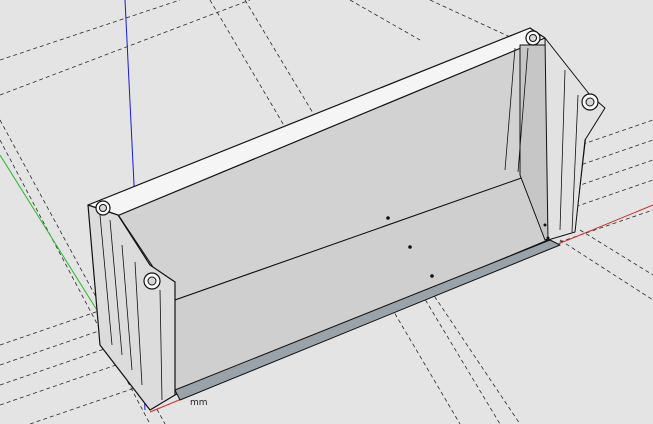 The image size is (653, 424). What do you see at coordinates (575, 139) in the screenshot?
I see `right-end-profile` at bounding box center [575, 139].